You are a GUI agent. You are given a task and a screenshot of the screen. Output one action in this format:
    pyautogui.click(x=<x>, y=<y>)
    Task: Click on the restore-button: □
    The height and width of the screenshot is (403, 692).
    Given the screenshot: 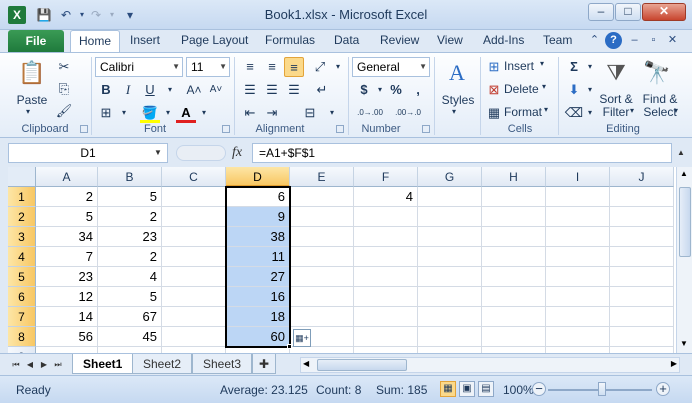 What is the action you would take?
    pyautogui.click(x=628, y=12)
    